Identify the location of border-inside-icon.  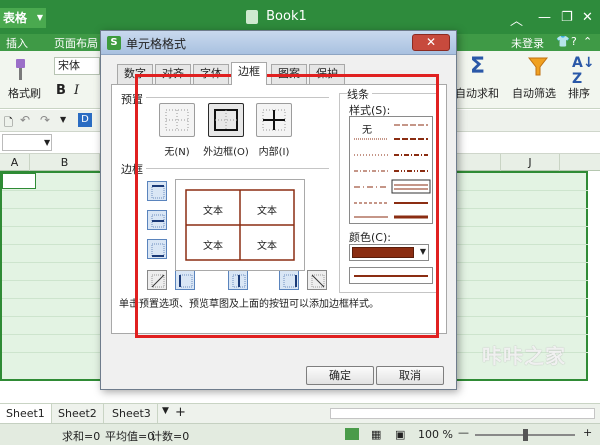
(274, 120).